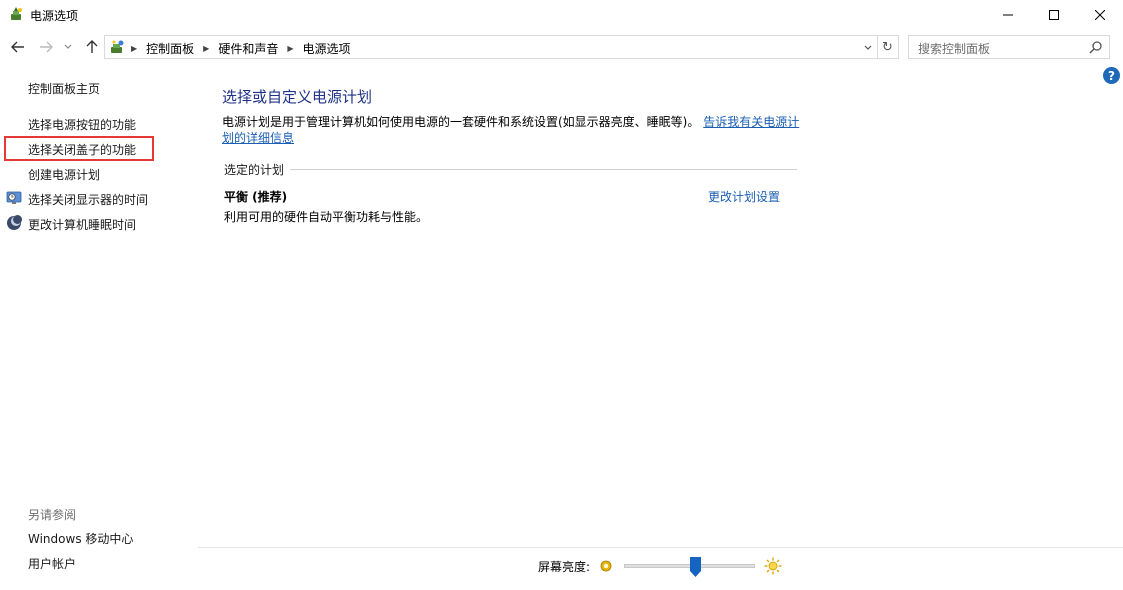 The height and width of the screenshot is (590, 1123). I want to click on arrow-left-icon, so click(17, 47).